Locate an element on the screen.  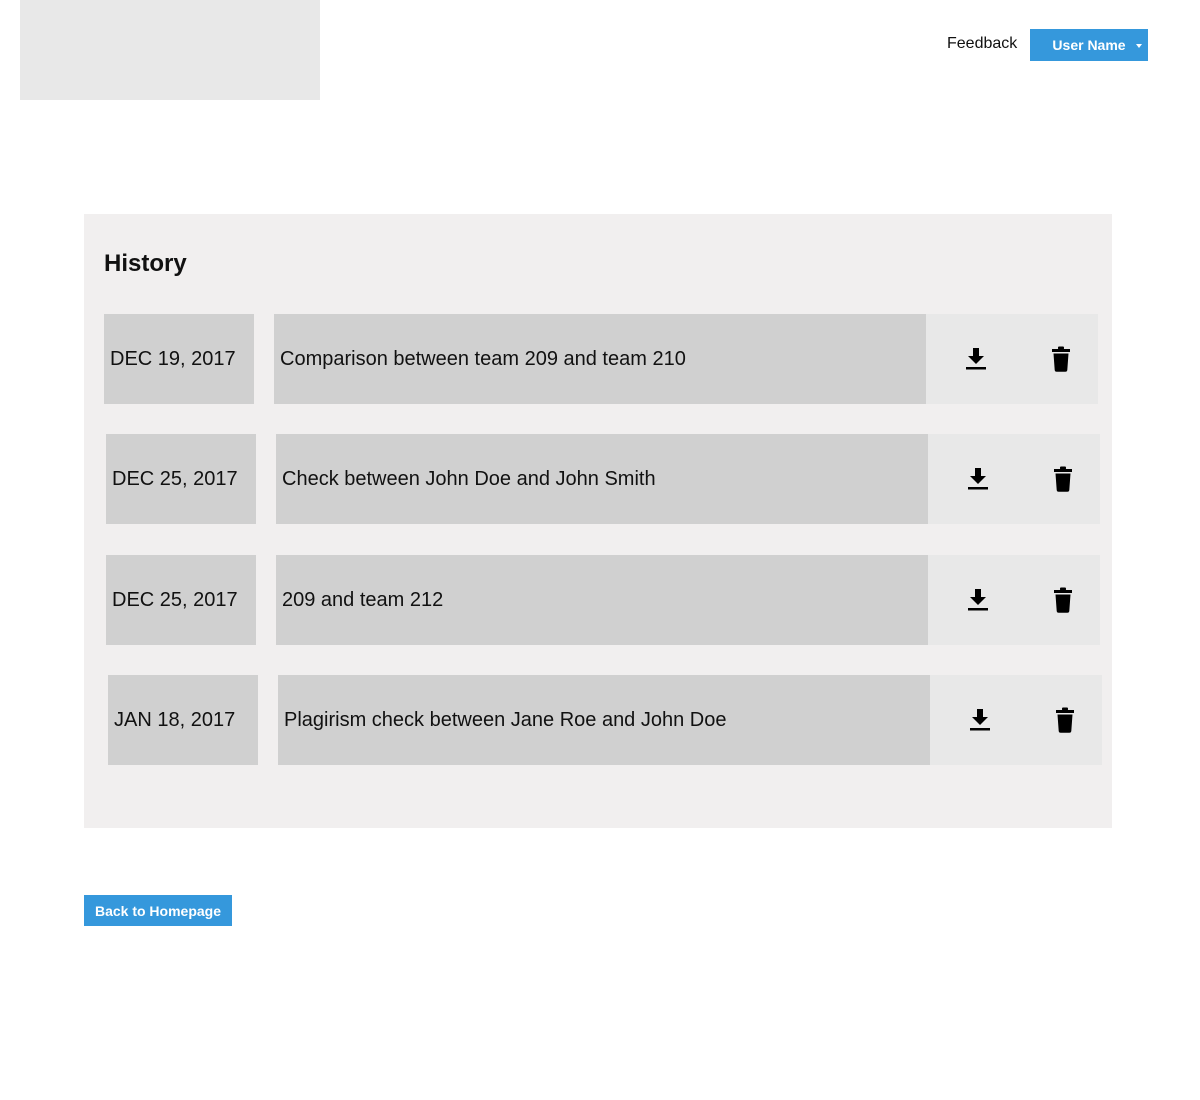
back-to-homepage-button: Back to Homepage is located at coordinates (158, 910).